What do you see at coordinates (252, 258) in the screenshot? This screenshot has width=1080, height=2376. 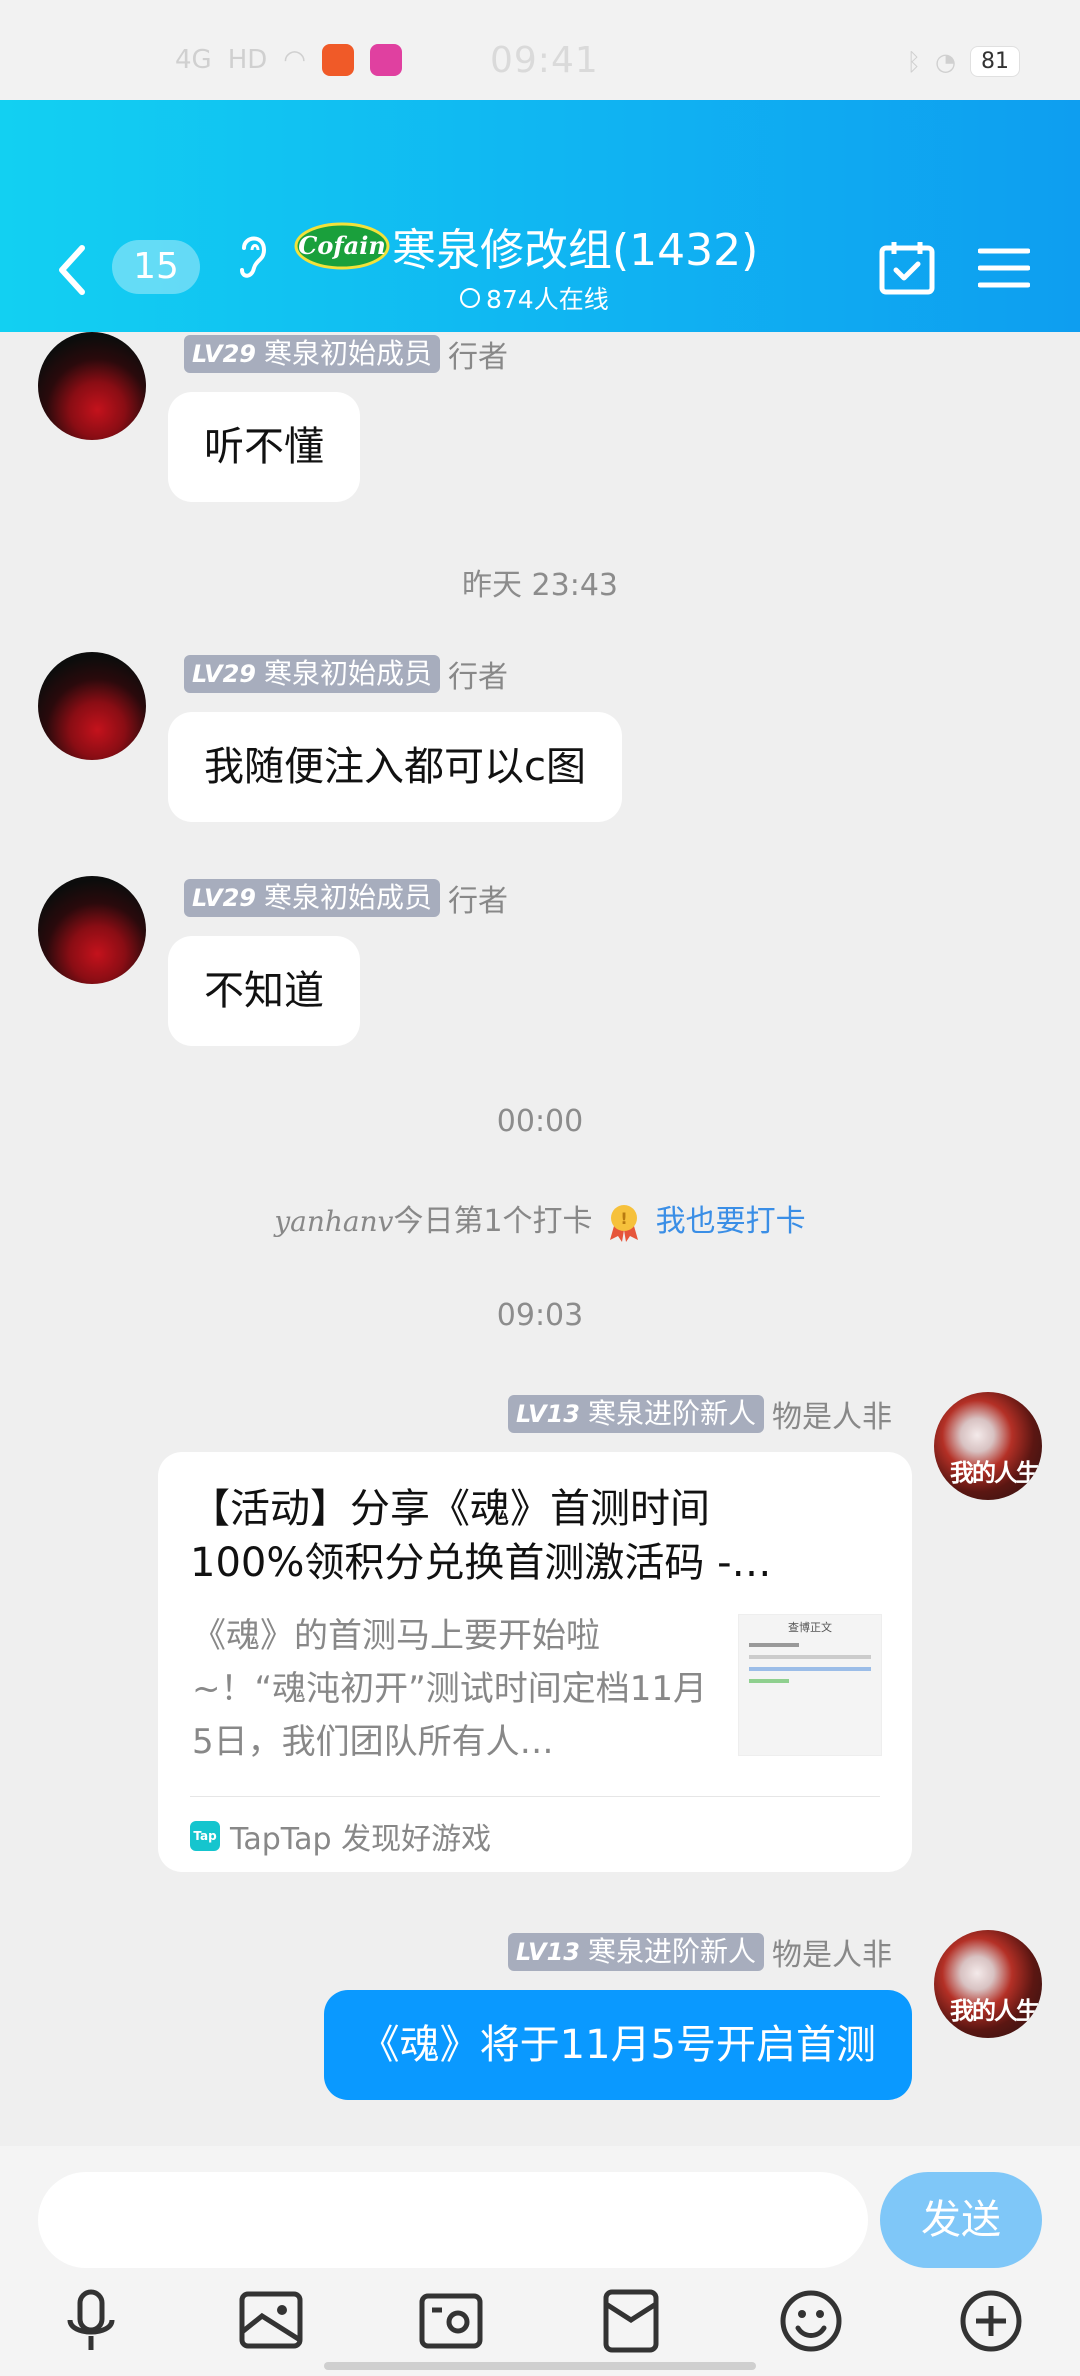 I see `ear-icon` at bounding box center [252, 258].